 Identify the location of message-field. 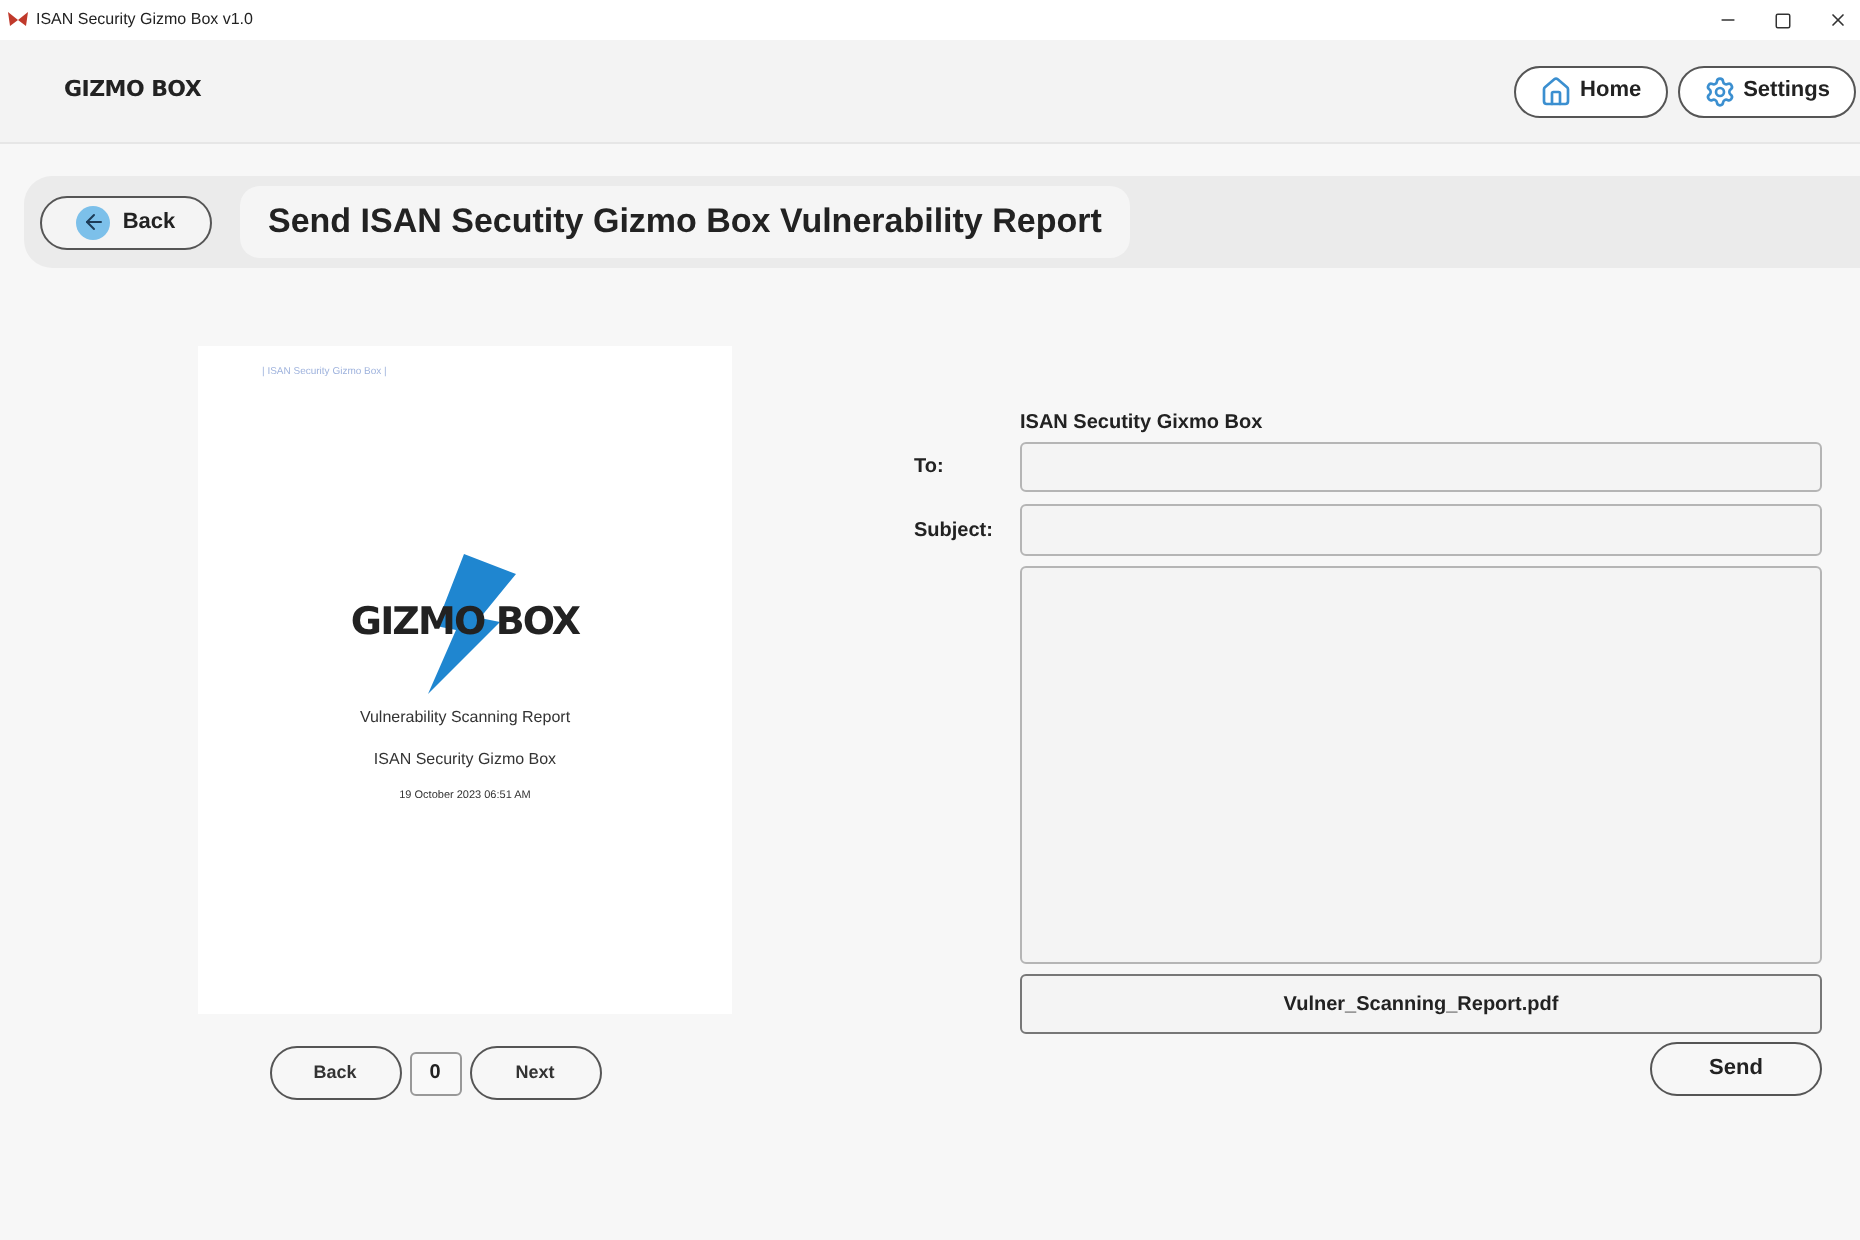
(1421, 765).